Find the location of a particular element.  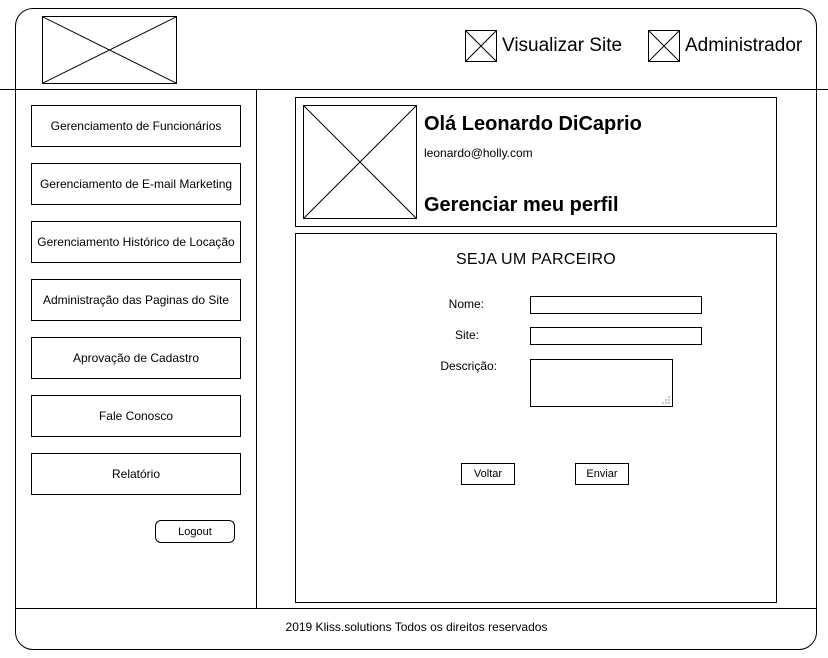

site-label: Site: is located at coordinates (466, 335).